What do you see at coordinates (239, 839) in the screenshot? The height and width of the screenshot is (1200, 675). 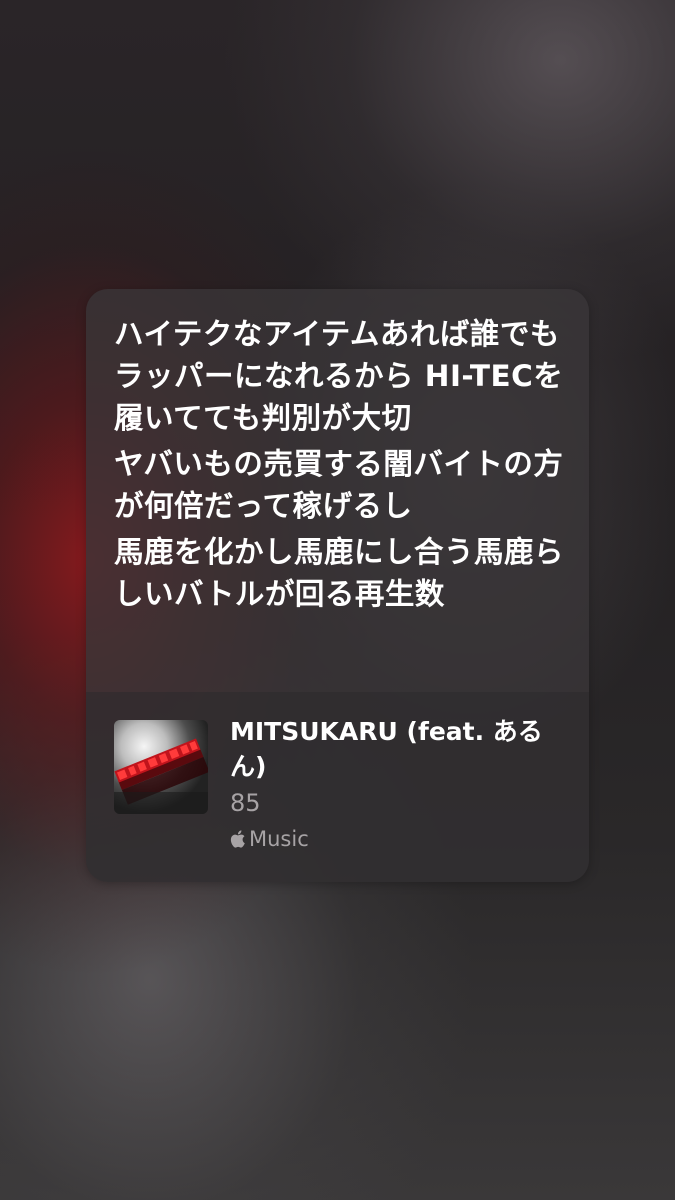 I see `apple-logo-icon` at bounding box center [239, 839].